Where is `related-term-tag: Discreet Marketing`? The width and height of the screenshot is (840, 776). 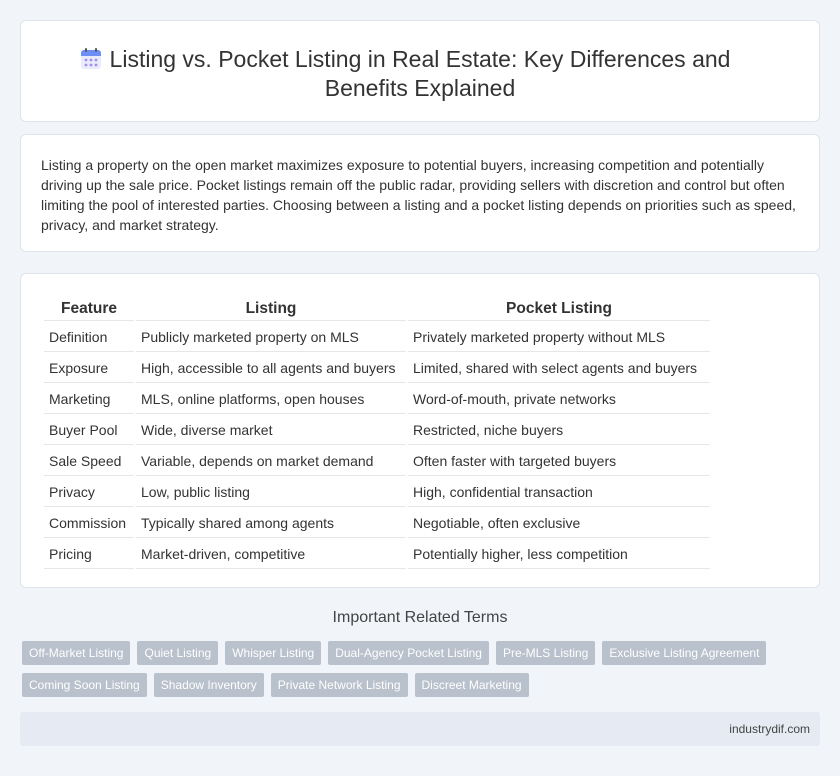
related-term-tag: Discreet Marketing is located at coordinates (471, 685).